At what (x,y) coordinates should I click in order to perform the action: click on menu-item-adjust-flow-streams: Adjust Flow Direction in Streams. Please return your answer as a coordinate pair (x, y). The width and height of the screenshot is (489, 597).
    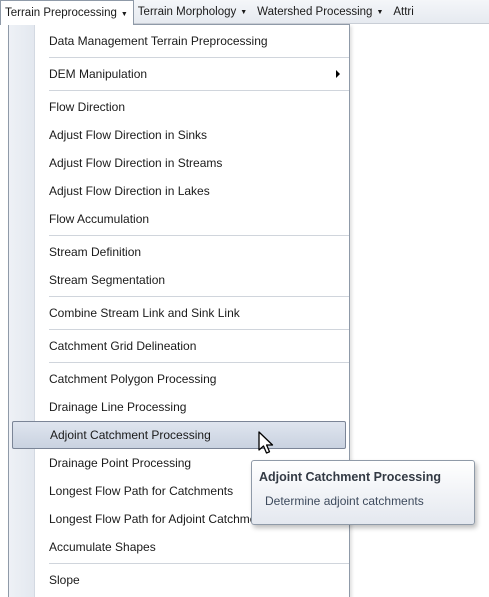
    Looking at the image, I should click on (179, 163).